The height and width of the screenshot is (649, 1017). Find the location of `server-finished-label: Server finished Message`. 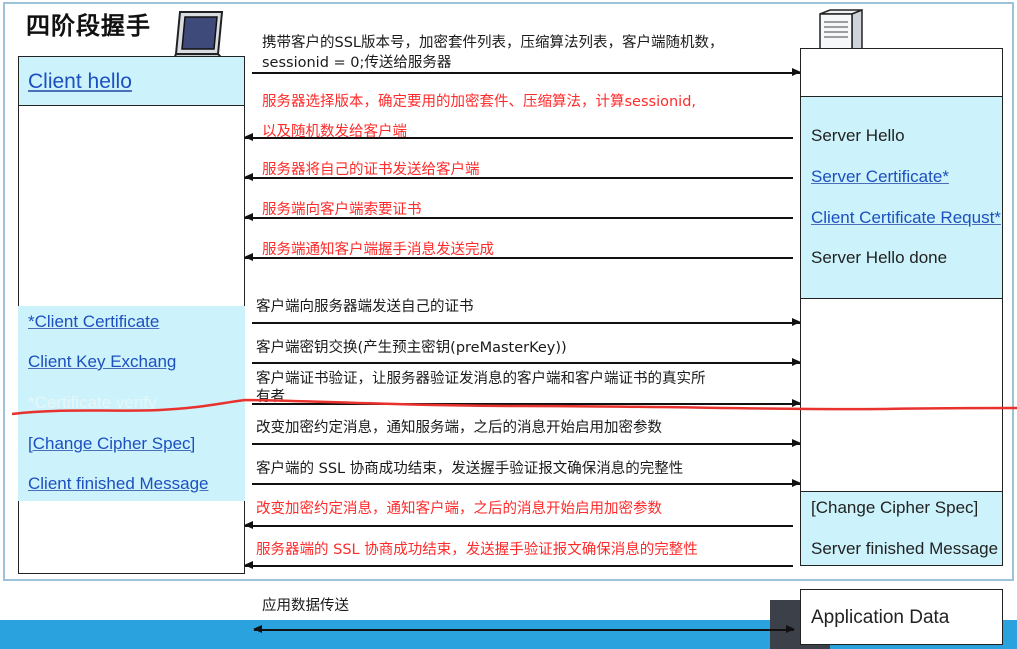

server-finished-label: Server finished Message is located at coordinates (905, 548).